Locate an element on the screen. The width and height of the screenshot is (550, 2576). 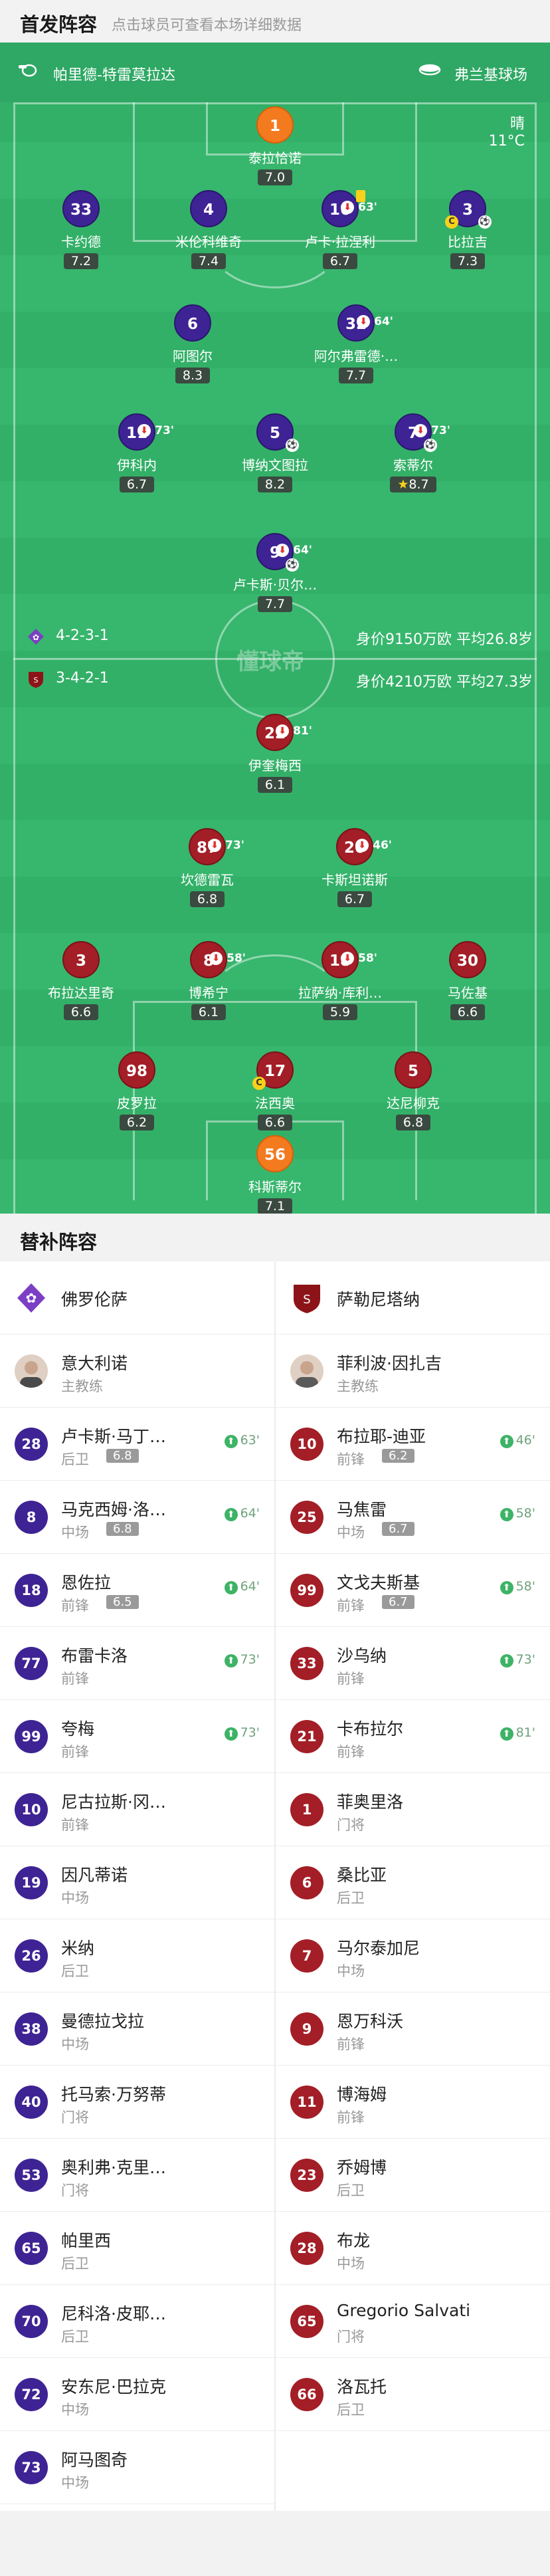
stadium-icon is located at coordinates (429, 69).